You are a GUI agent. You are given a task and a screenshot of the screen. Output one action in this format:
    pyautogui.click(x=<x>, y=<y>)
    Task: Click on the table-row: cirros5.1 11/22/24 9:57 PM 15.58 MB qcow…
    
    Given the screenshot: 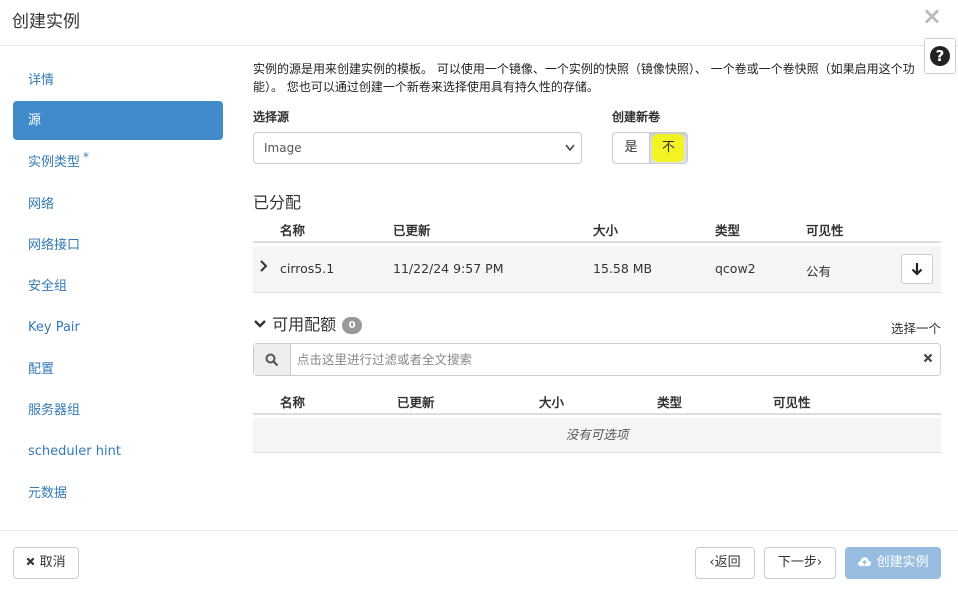 What is the action you would take?
    pyautogui.click(x=597, y=269)
    